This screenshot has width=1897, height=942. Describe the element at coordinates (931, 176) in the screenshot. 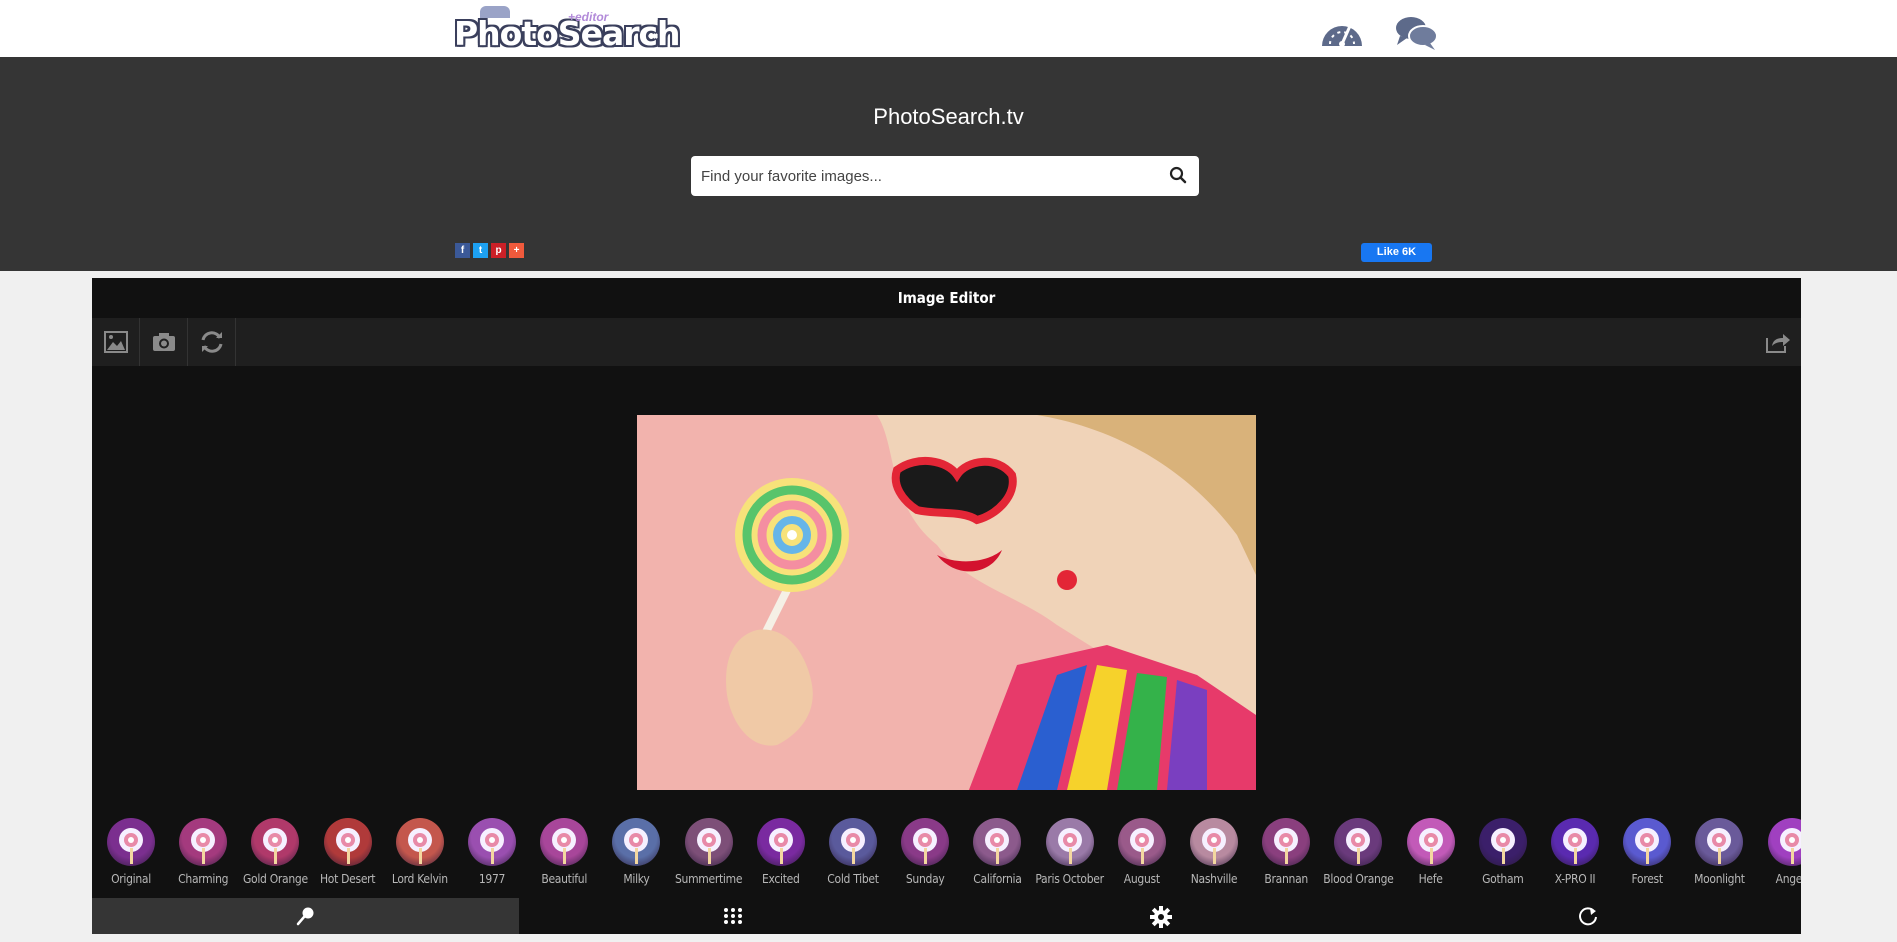

I see `search-input` at that location.